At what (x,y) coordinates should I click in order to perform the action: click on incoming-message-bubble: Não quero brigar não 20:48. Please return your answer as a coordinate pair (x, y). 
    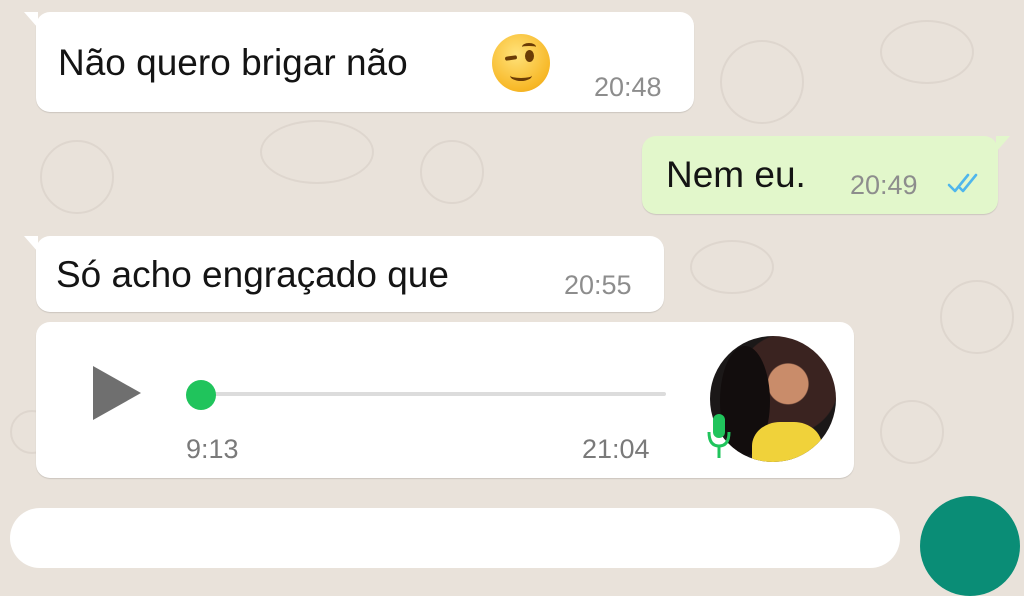
    Looking at the image, I should click on (359, 62).